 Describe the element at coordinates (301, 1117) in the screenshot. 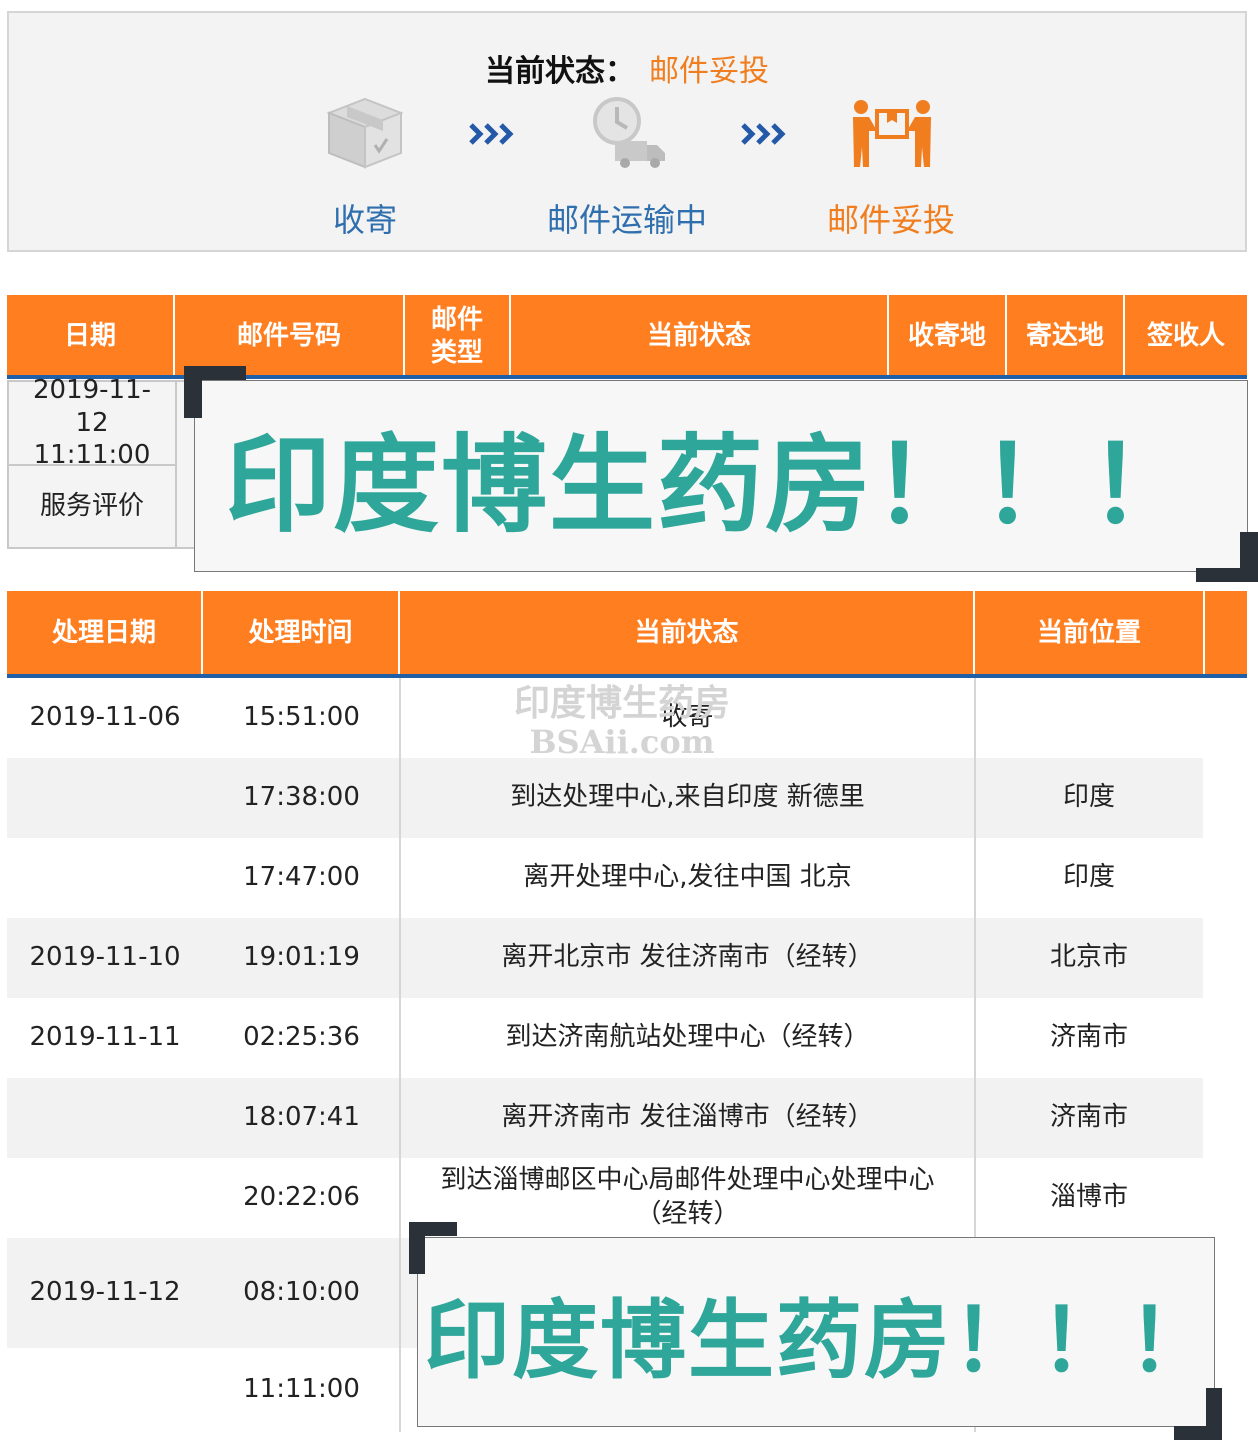

I see `row-time: 18:07:41` at that location.